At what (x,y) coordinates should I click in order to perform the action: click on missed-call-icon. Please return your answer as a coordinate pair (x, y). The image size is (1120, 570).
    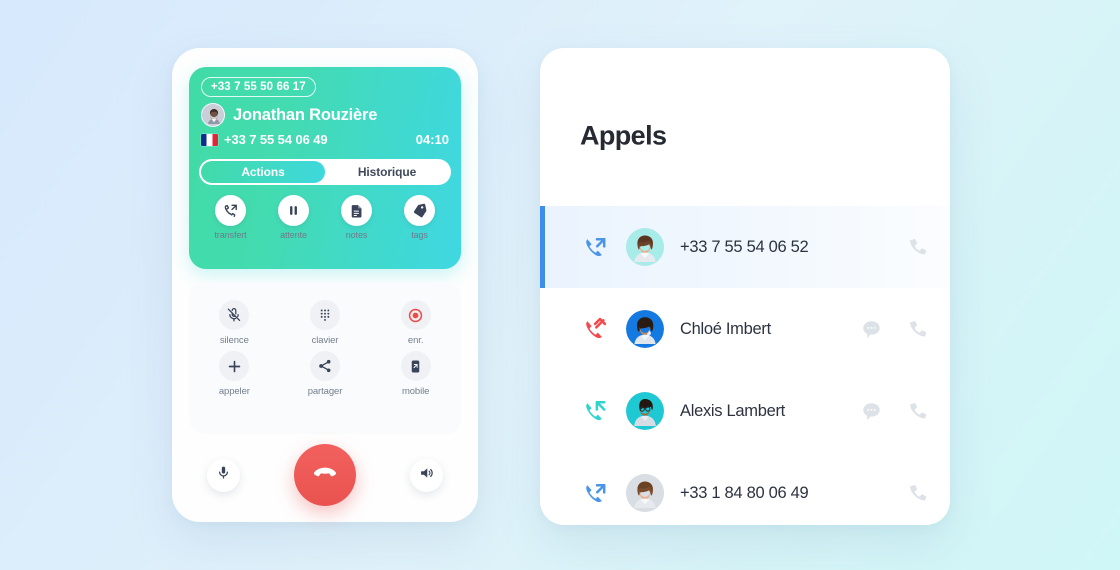
    Looking at the image, I should click on (595, 329).